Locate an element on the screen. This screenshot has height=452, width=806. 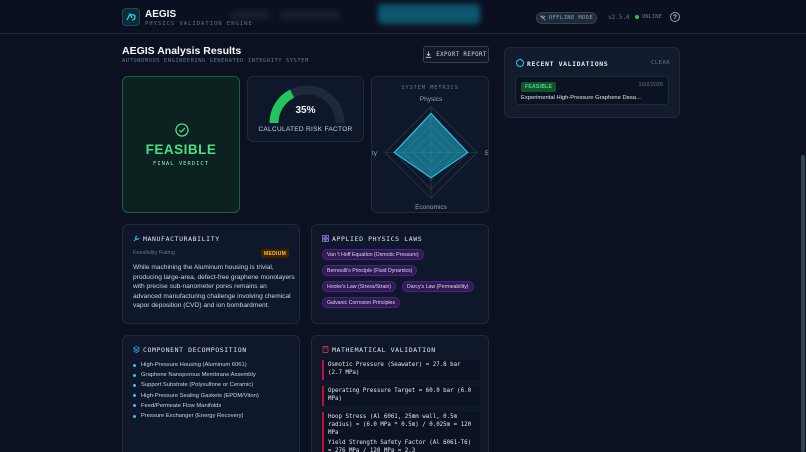
radar-data-area is located at coordinates (431, 145).